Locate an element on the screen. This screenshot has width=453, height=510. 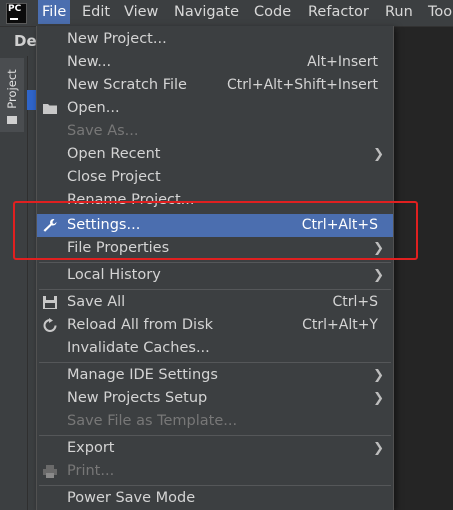
menu-item-label: Reload All from Disk is located at coordinates (140, 325).